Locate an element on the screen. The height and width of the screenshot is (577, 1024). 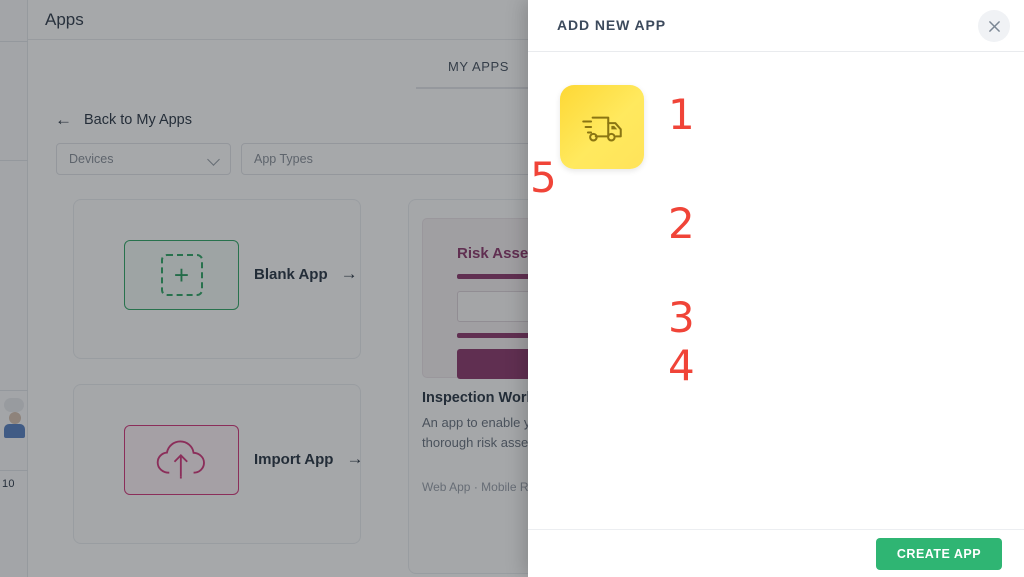
import-app-thumbnail is located at coordinates (181, 460).